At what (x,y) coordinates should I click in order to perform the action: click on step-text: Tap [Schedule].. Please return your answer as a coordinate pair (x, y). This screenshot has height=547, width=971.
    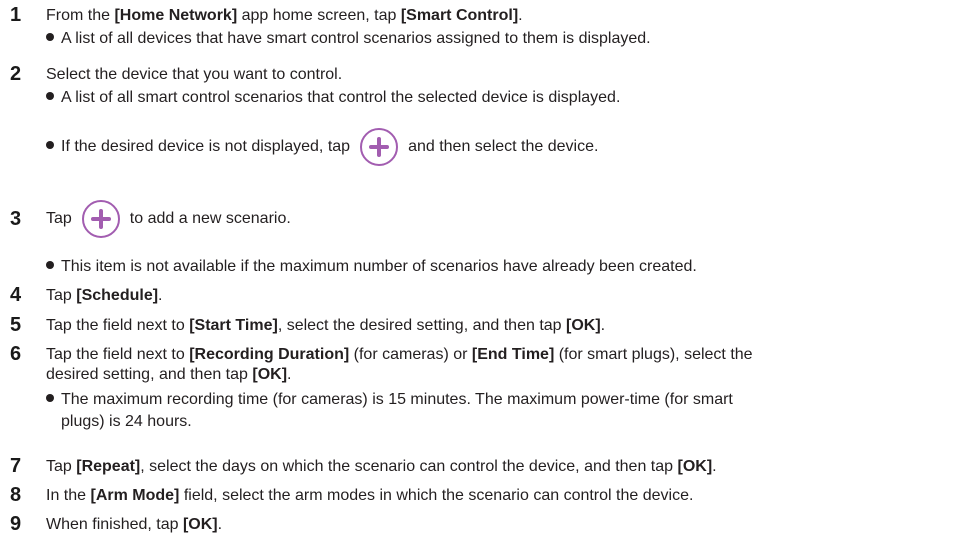
    Looking at the image, I should click on (104, 295).